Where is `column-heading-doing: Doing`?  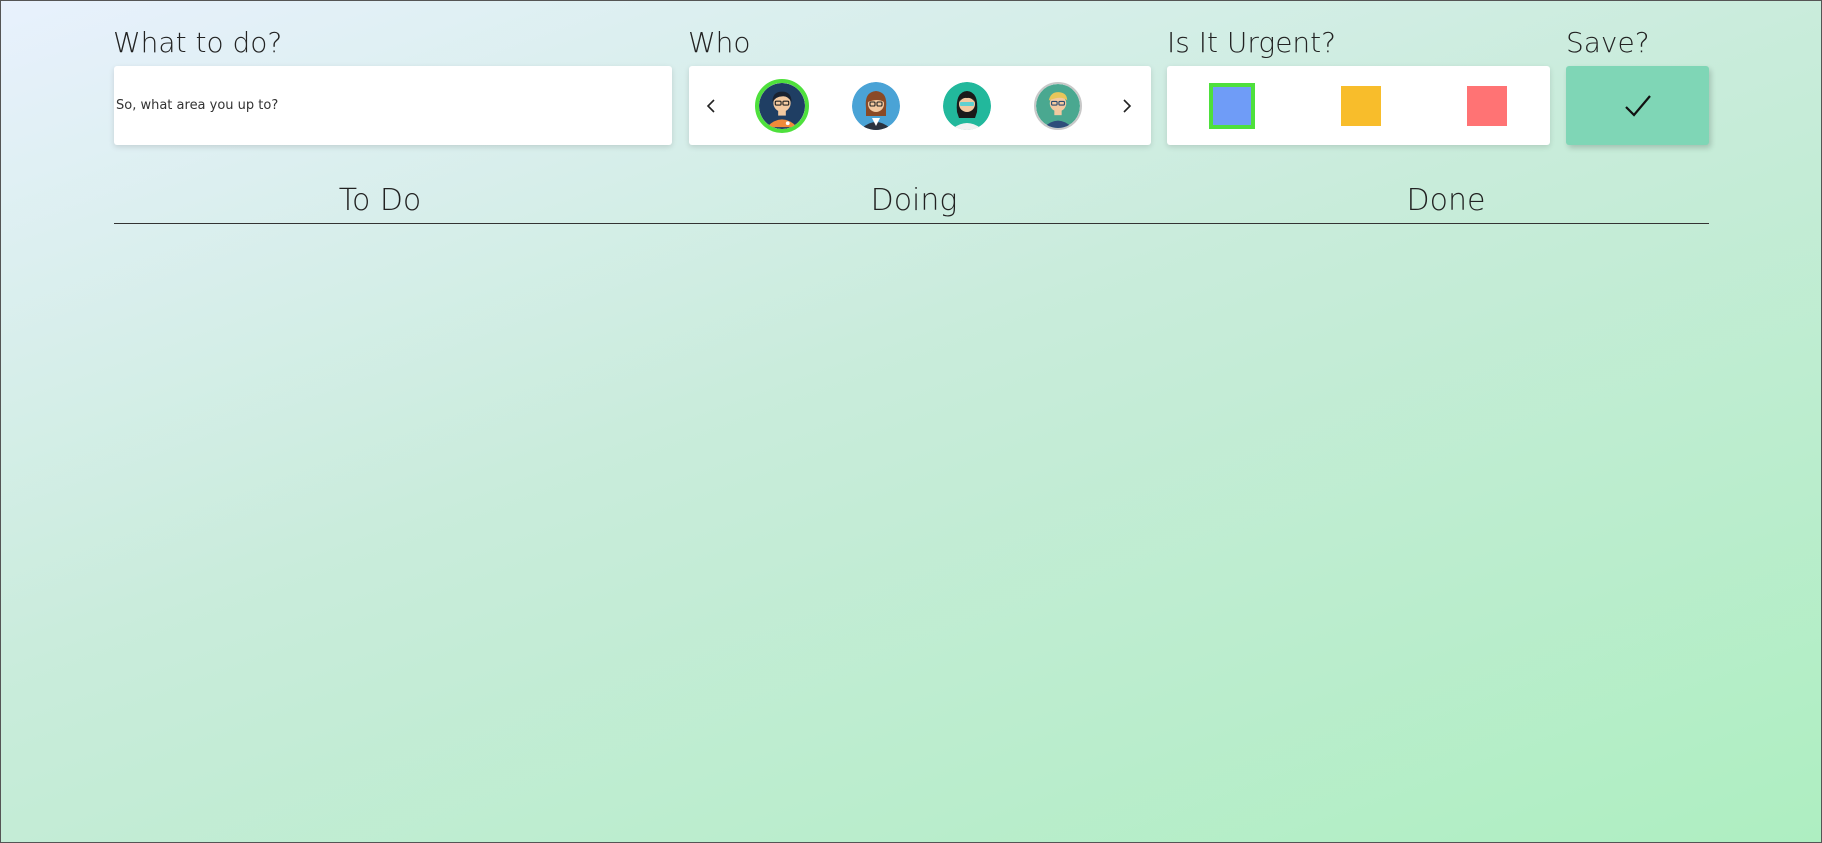
column-heading-doing: Doing is located at coordinates (914, 200).